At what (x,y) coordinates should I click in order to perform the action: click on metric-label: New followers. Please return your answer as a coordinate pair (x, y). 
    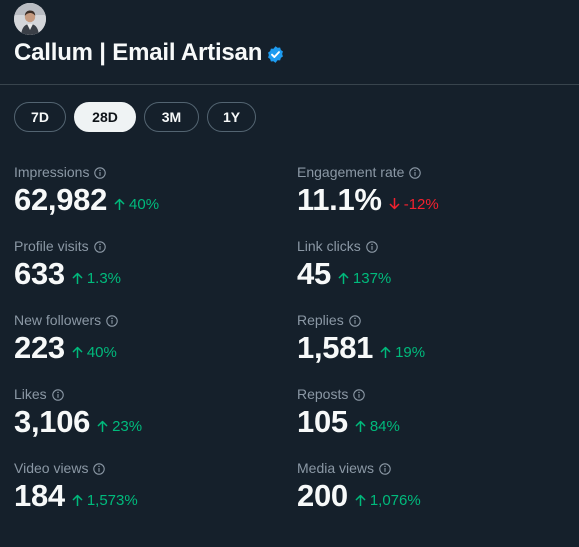
    Looking at the image, I should click on (58, 320).